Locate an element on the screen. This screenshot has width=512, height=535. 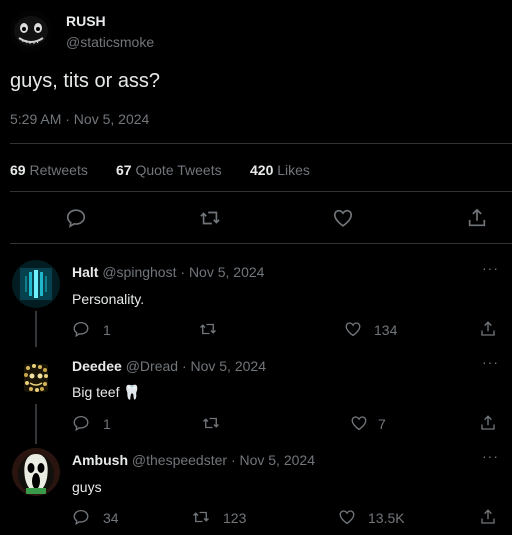
reply-count: 34 is located at coordinates (111, 518).